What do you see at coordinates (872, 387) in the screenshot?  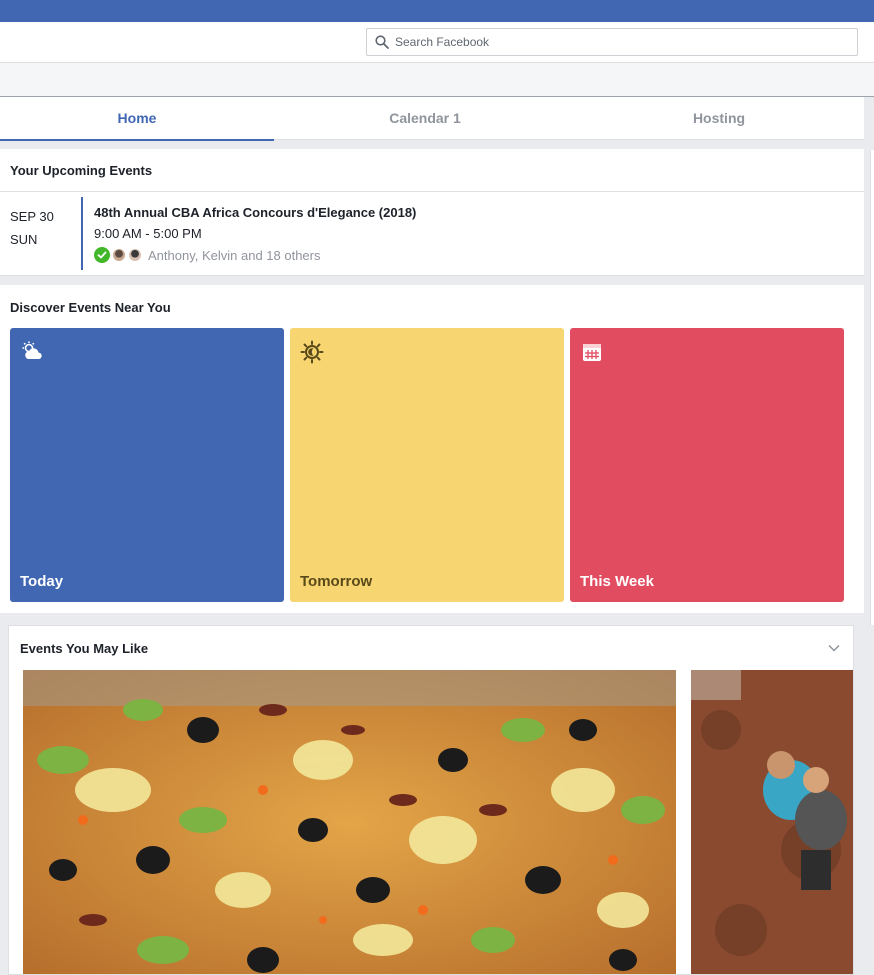 I see `right-rail-card` at bounding box center [872, 387].